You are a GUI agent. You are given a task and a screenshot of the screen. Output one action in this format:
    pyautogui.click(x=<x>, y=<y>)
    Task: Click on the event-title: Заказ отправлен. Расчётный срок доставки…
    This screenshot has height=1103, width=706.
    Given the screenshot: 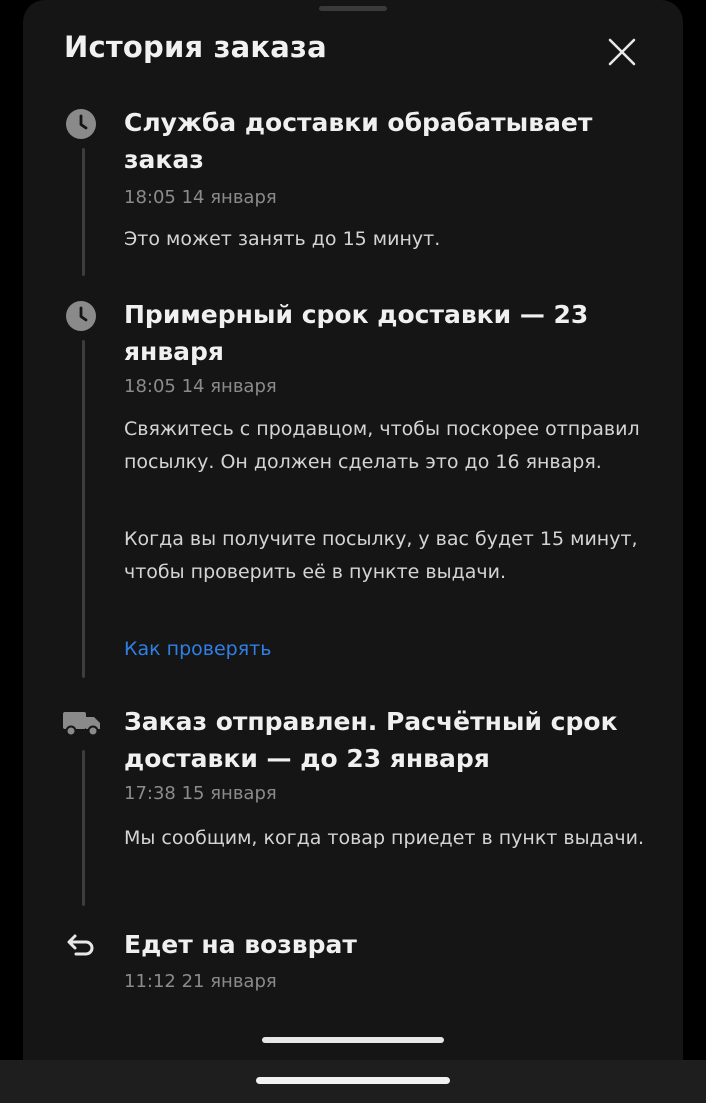 What is the action you would take?
    pyautogui.click(x=371, y=740)
    